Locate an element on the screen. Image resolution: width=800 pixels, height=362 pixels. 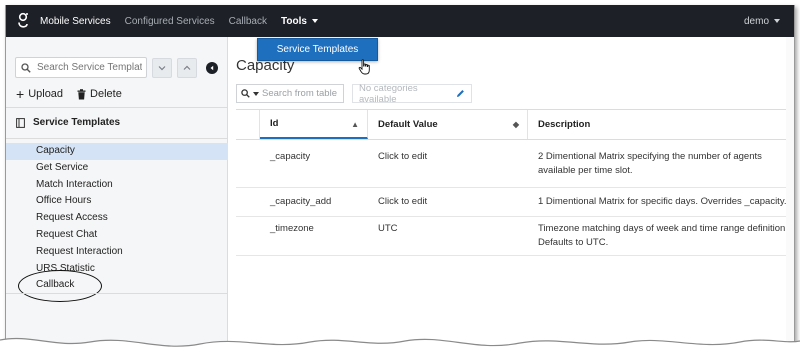
column-header-label: Description is located at coordinates (564, 124).